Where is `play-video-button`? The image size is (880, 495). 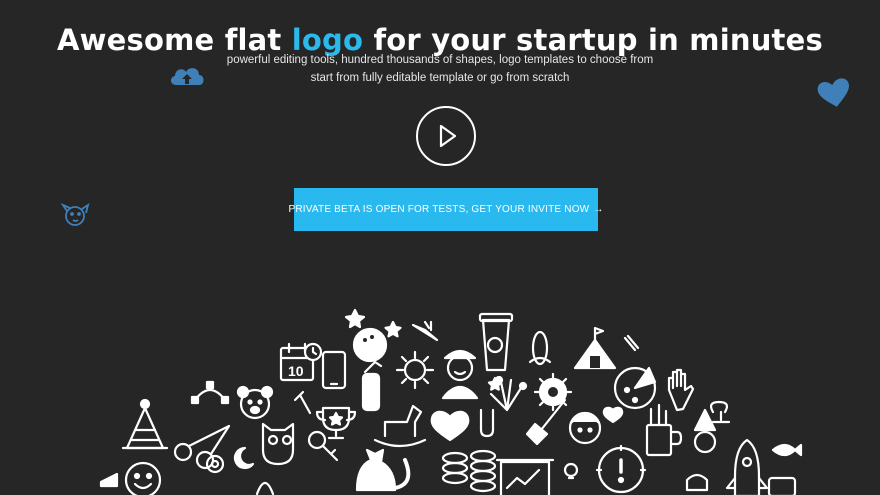
play-video-button is located at coordinates (446, 136).